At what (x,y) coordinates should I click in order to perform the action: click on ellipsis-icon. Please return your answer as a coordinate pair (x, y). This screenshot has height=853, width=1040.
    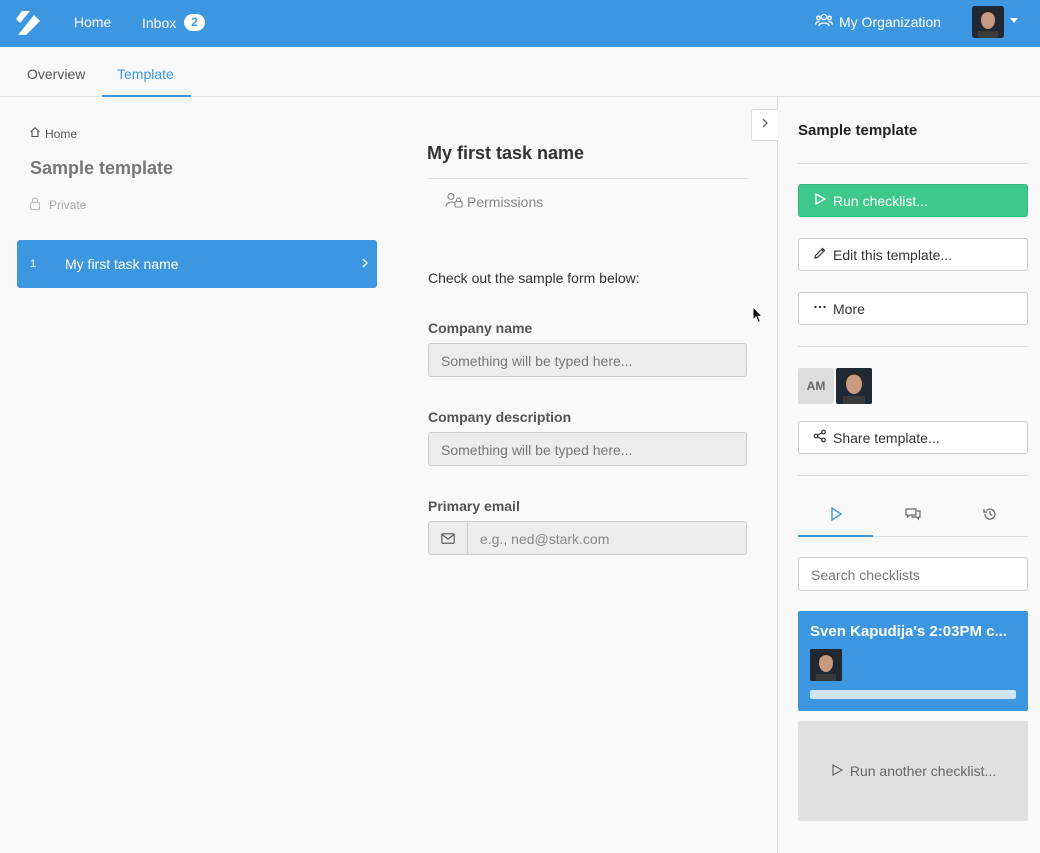
    Looking at the image, I should click on (820, 308).